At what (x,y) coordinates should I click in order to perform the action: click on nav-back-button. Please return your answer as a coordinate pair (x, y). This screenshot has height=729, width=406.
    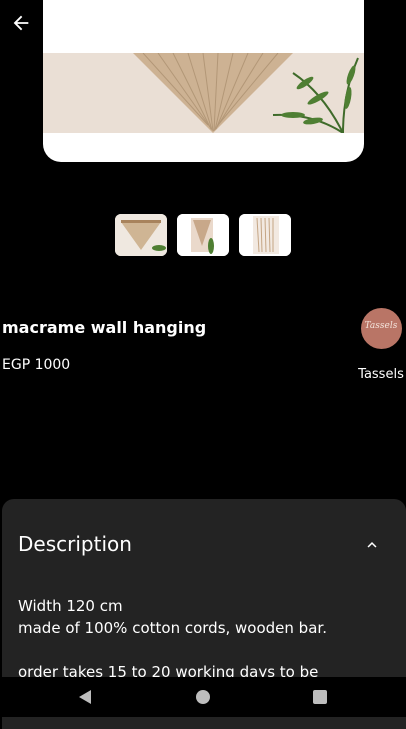
    Looking at the image, I should click on (85, 697).